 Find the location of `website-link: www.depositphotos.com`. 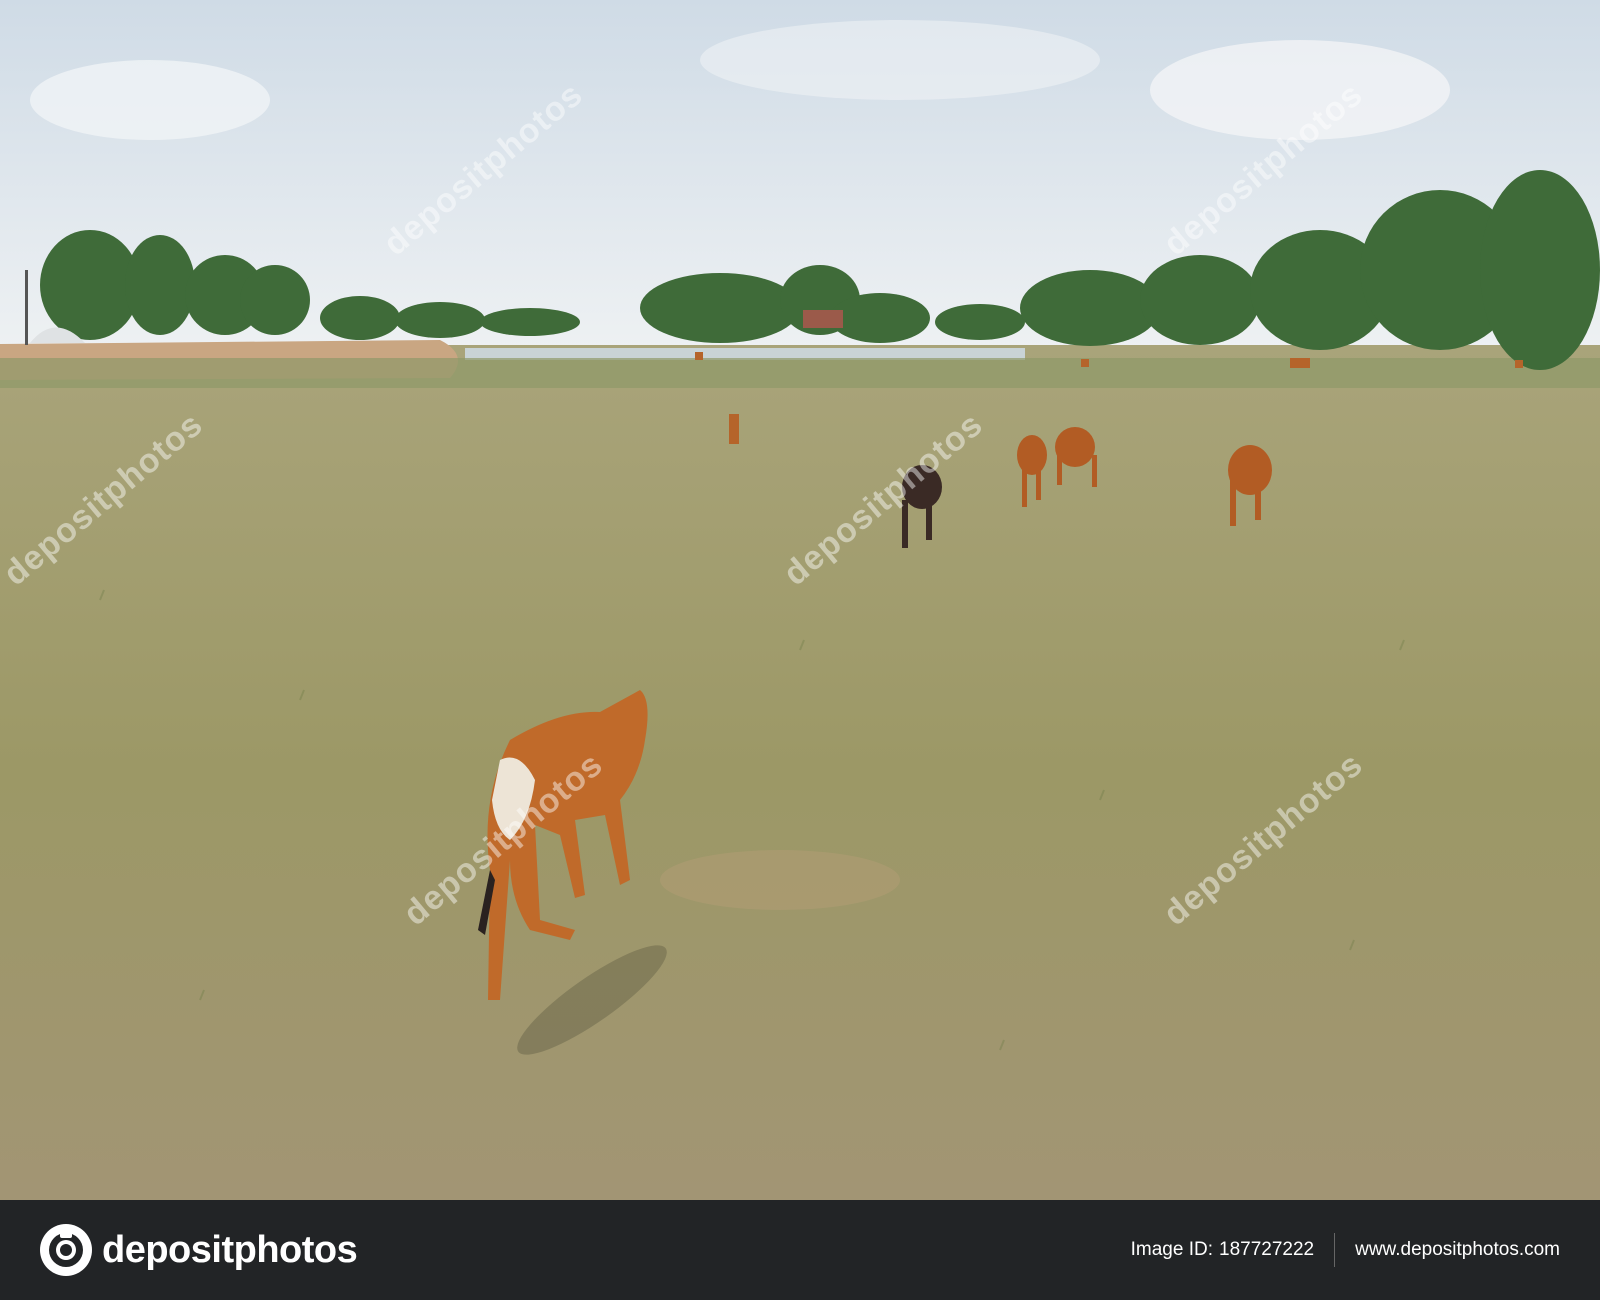

website-link: www.depositphotos.com is located at coordinates (1457, 1250).